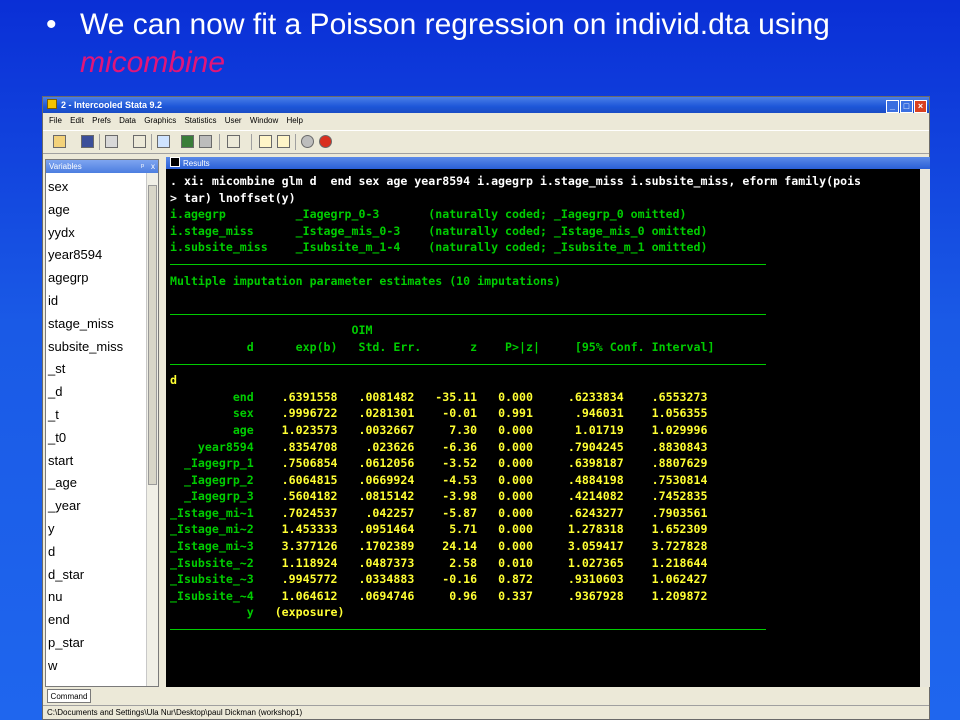 This screenshot has height=720, width=960. Describe the element at coordinates (299, 612) in the screenshot. I see `row-values: (exposure)` at that location.